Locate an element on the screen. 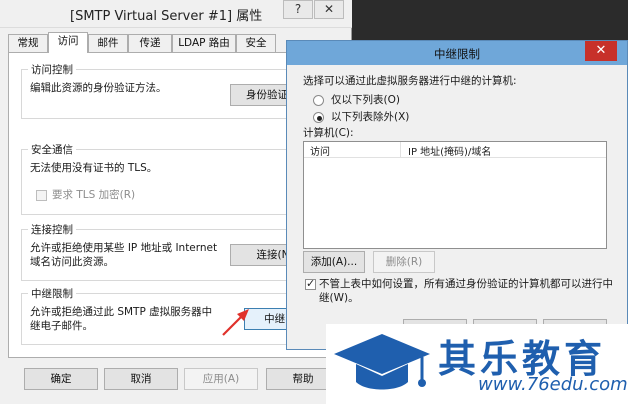 The image size is (628, 404). only-list-label: 仅以下列表(O) is located at coordinates (365, 100).